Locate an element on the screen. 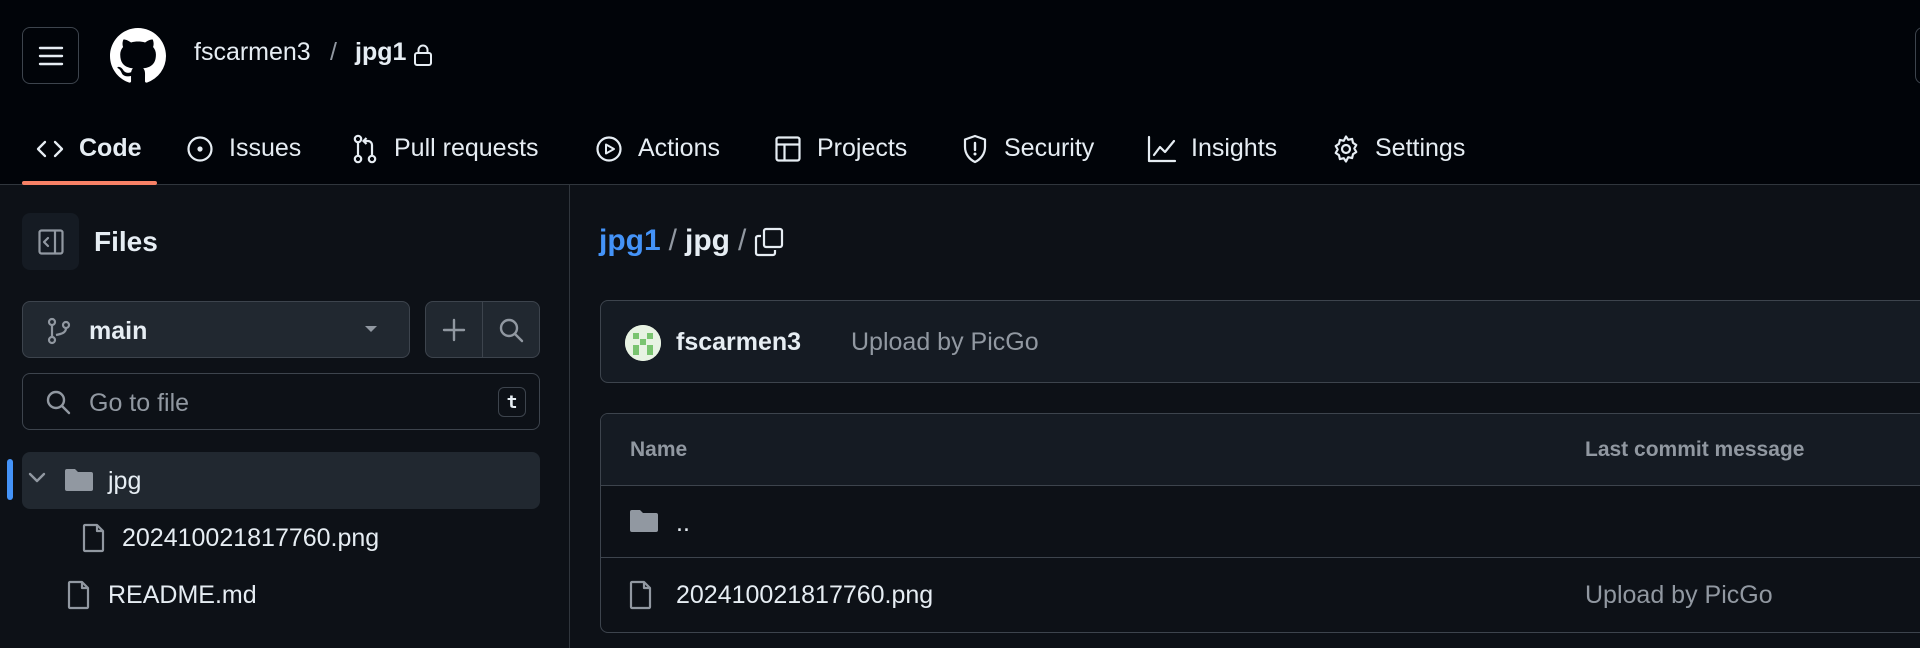 The image size is (1920, 648). graph-icon is located at coordinates (1162, 149).